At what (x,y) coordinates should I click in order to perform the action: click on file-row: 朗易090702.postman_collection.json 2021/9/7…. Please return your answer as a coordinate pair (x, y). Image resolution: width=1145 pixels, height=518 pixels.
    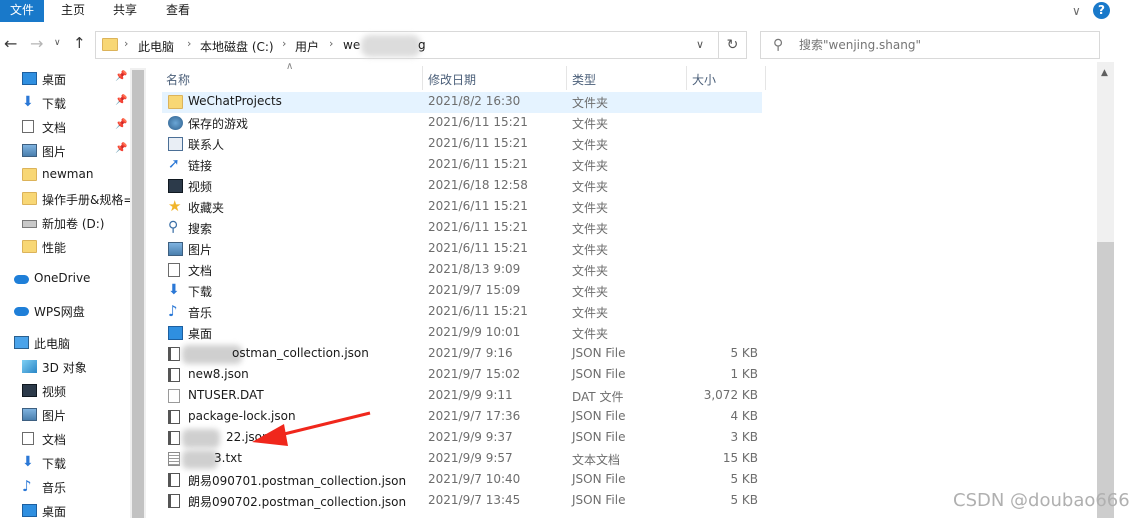
    Looking at the image, I should click on (462, 501).